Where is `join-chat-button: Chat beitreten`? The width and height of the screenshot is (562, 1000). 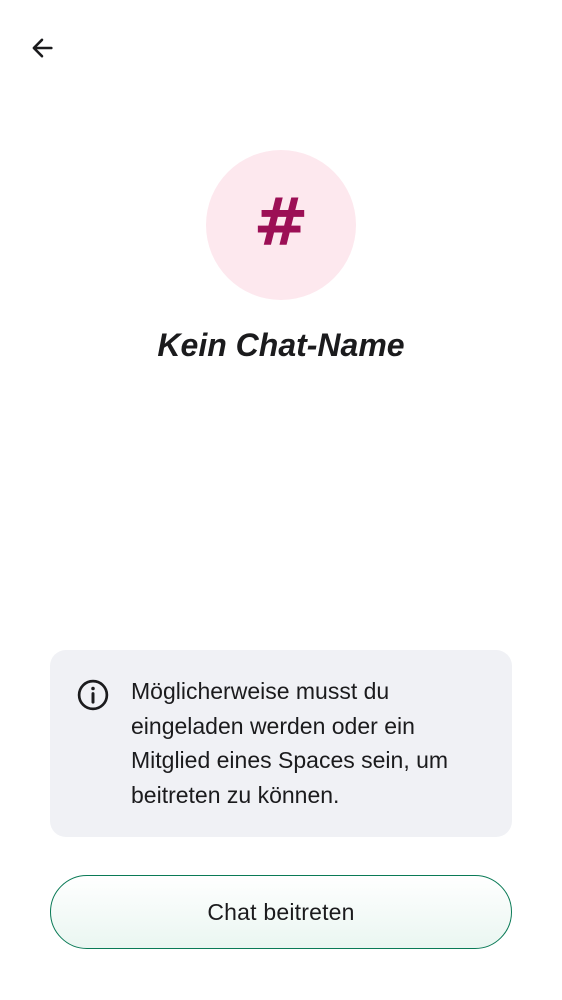
join-chat-button: Chat beitreten is located at coordinates (281, 912).